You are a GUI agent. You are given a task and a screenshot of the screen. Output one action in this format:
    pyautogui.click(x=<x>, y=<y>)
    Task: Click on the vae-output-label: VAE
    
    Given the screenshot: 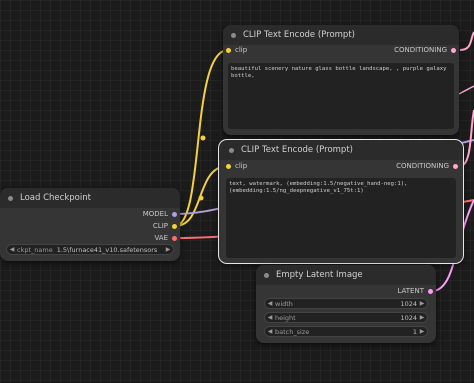 What is the action you would take?
    pyautogui.click(x=161, y=238)
    